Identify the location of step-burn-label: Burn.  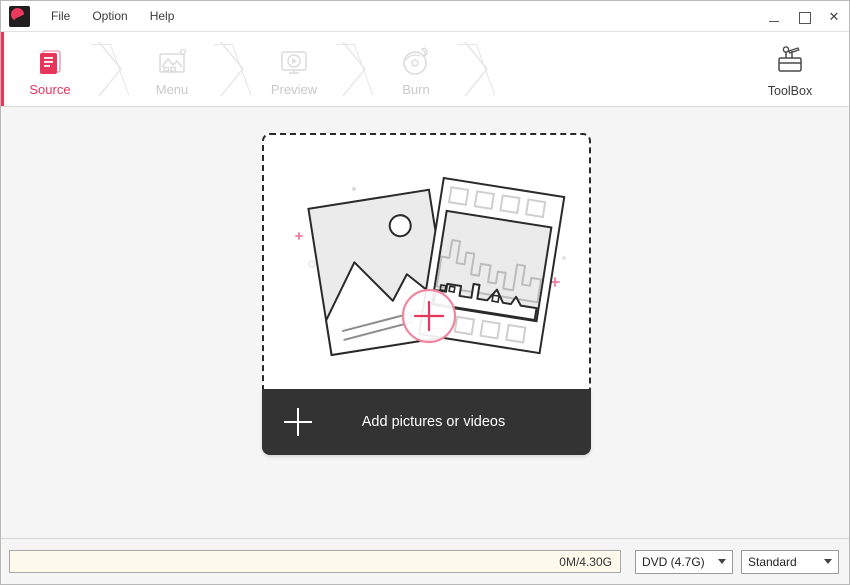
(416, 89).